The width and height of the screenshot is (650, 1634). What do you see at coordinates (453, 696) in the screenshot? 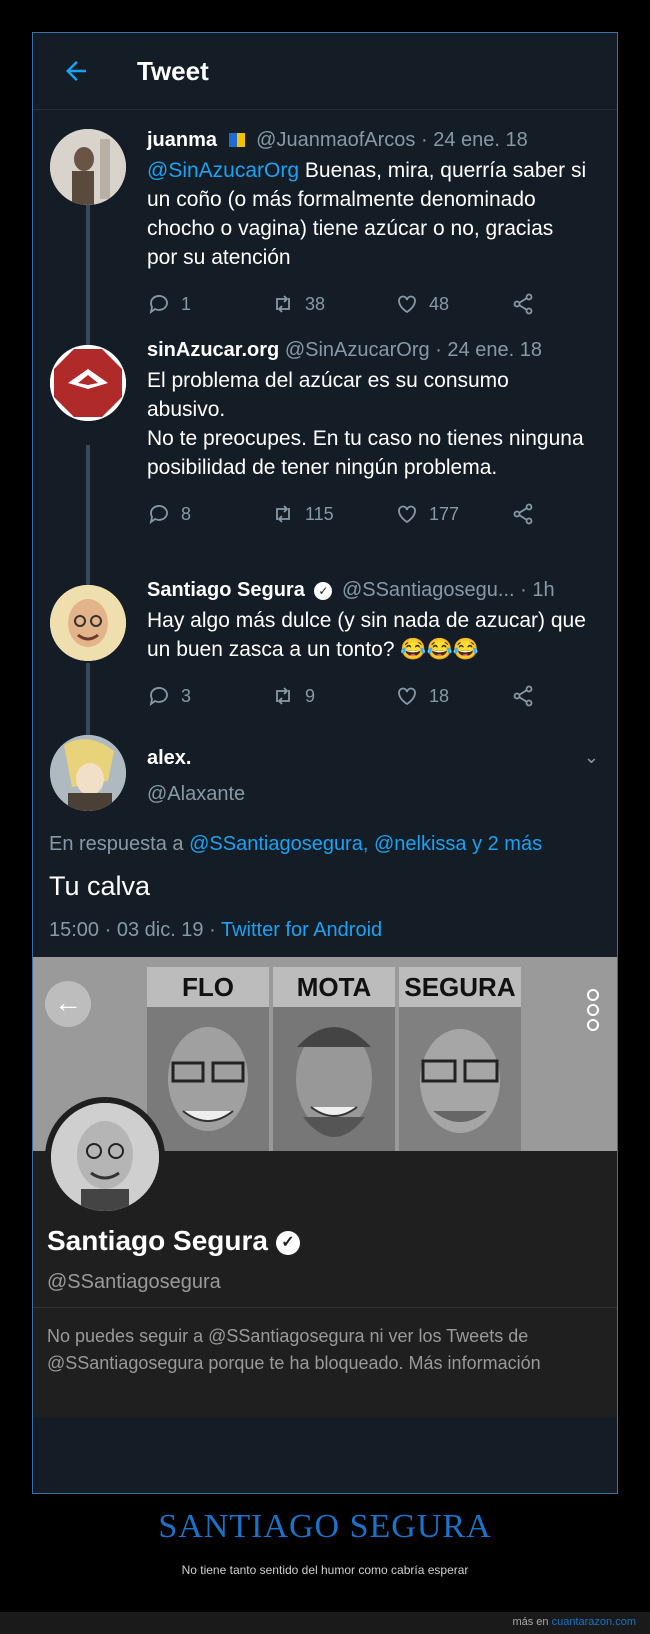
I see `like-button: 18` at bounding box center [453, 696].